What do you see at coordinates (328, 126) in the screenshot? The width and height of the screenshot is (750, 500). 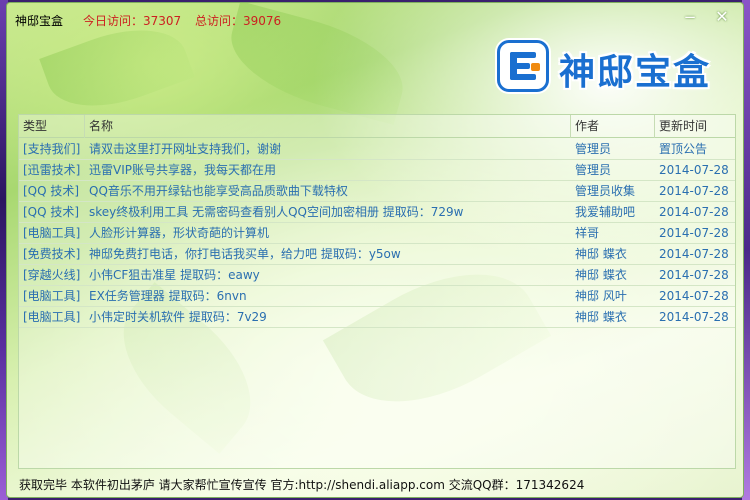 I see `column-header-name: 名称` at bounding box center [328, 126].